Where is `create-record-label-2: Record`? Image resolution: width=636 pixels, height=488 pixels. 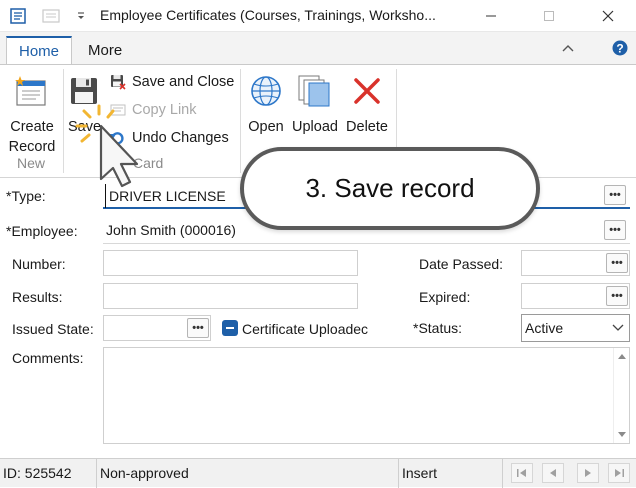
create-record-label-2: Record is located at coordinates (32, 147).